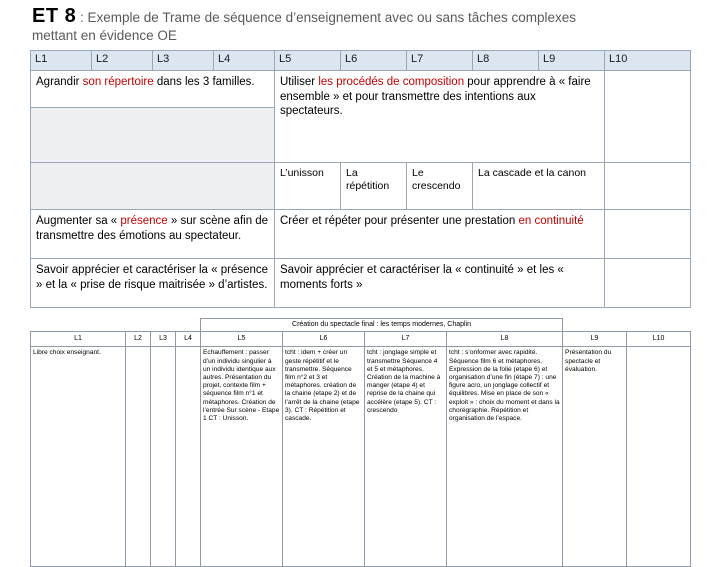 This screenshot has height=567, width=720. What do you see at coordinates (138, 339) in the screenshot?
I see `plan-header-l2: L2` at bounding box center [138, 339].